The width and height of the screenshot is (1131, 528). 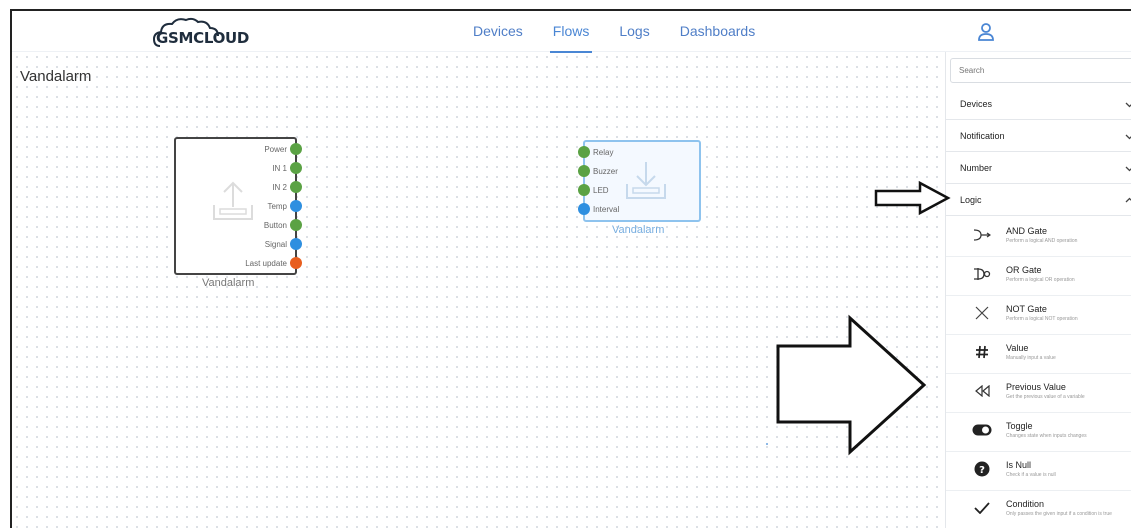 What do you see at coordinates (283, 244) in the screenshot?
I see `port-signal: Signal` at bounding box center [283, 244].